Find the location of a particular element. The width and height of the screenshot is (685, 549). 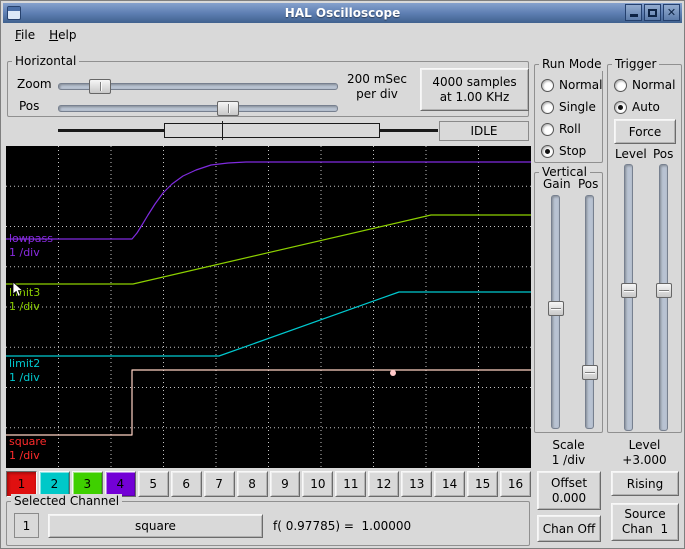

channel-button-14: 14 is located at coordinates (450, 484).